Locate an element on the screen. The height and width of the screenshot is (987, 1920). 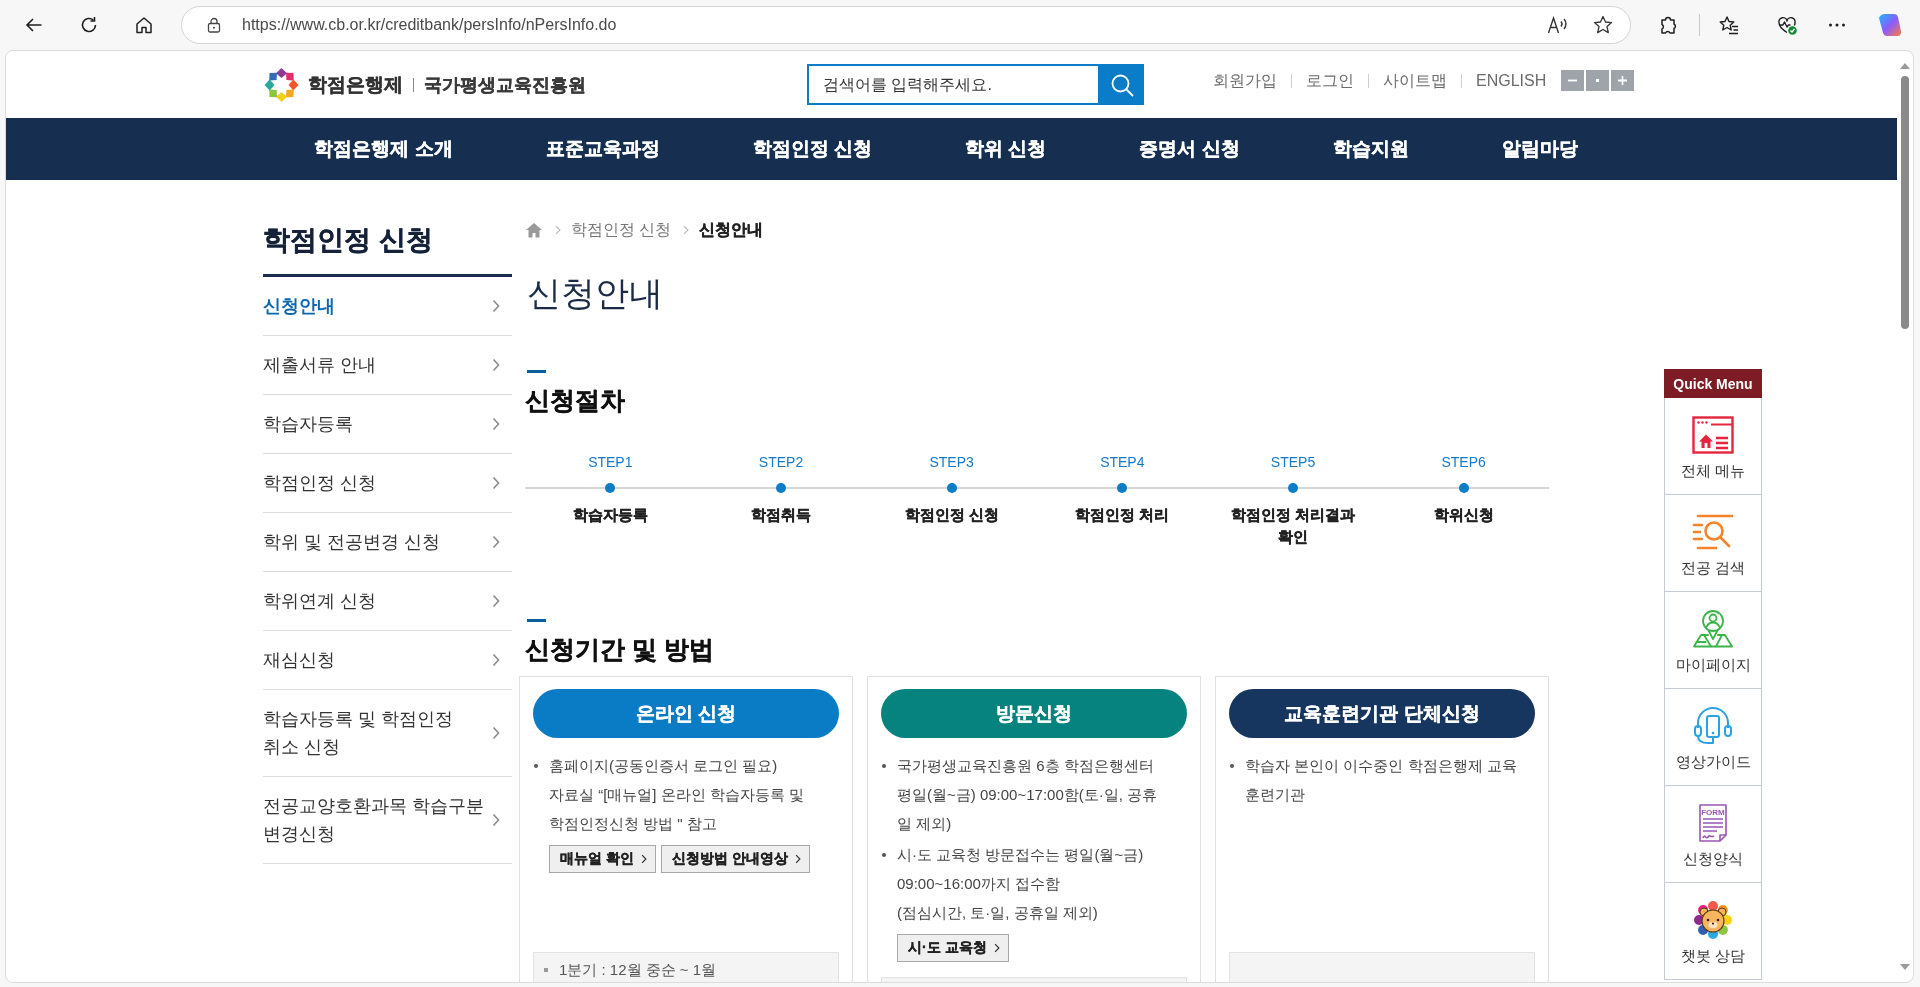
nav-item: 학점은행제 소개 is located at coordinates (383, 149).